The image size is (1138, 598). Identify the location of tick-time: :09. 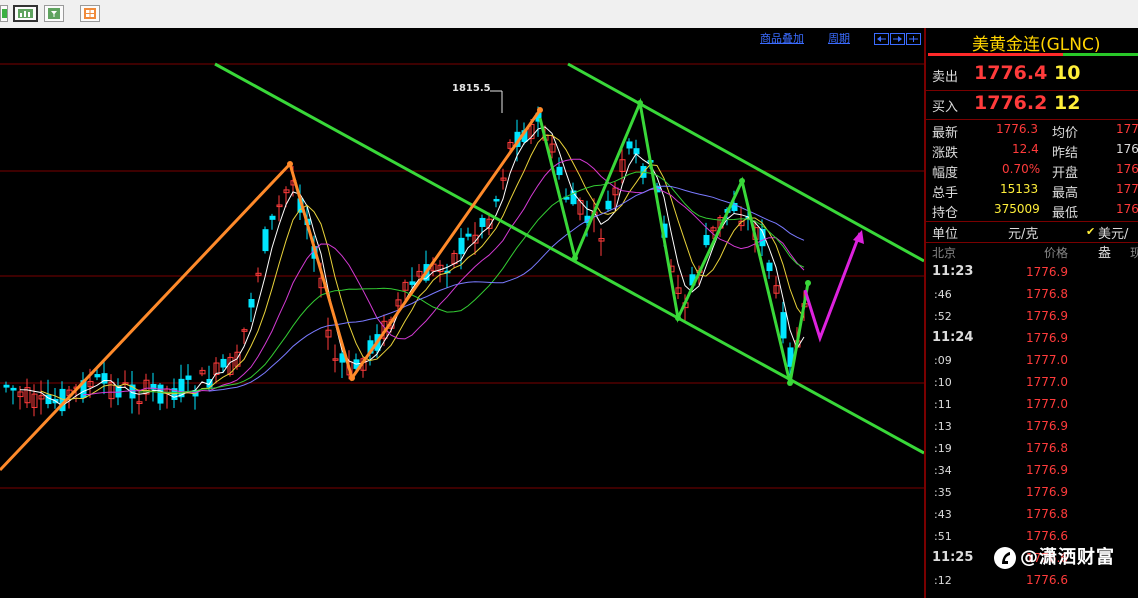
(943, 360).